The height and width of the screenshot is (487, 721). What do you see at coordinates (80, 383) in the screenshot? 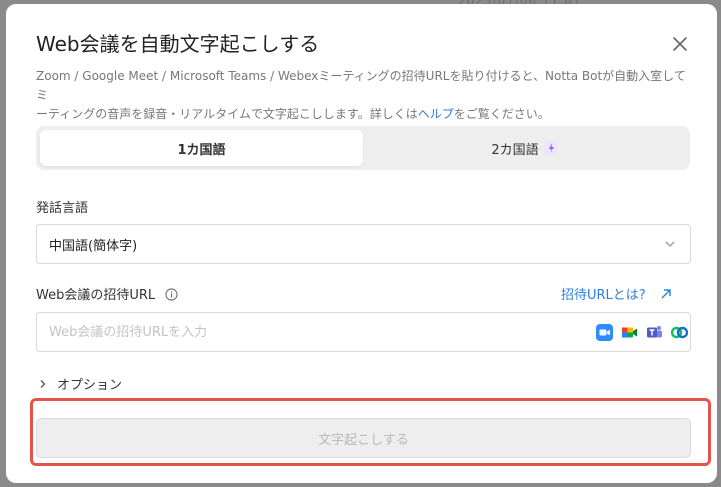
I see `options-toggle: オプション` at bounding box center [80, 383].